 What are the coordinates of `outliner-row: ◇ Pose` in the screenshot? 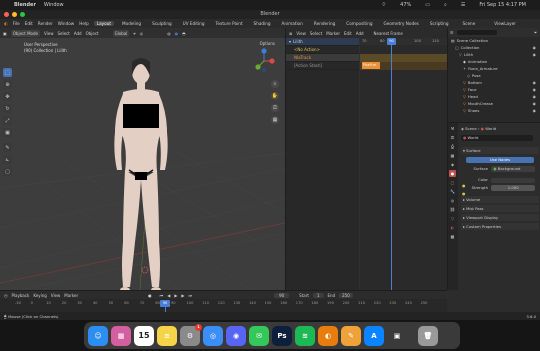 It's located at (494, 75).